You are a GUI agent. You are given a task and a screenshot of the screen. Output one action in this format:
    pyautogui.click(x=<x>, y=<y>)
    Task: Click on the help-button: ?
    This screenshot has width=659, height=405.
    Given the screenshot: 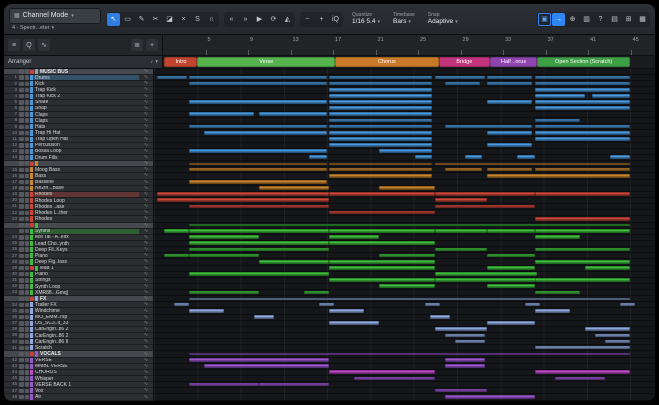 What is the action you would take?
    pyautogui.click(x=600, y=19)
    